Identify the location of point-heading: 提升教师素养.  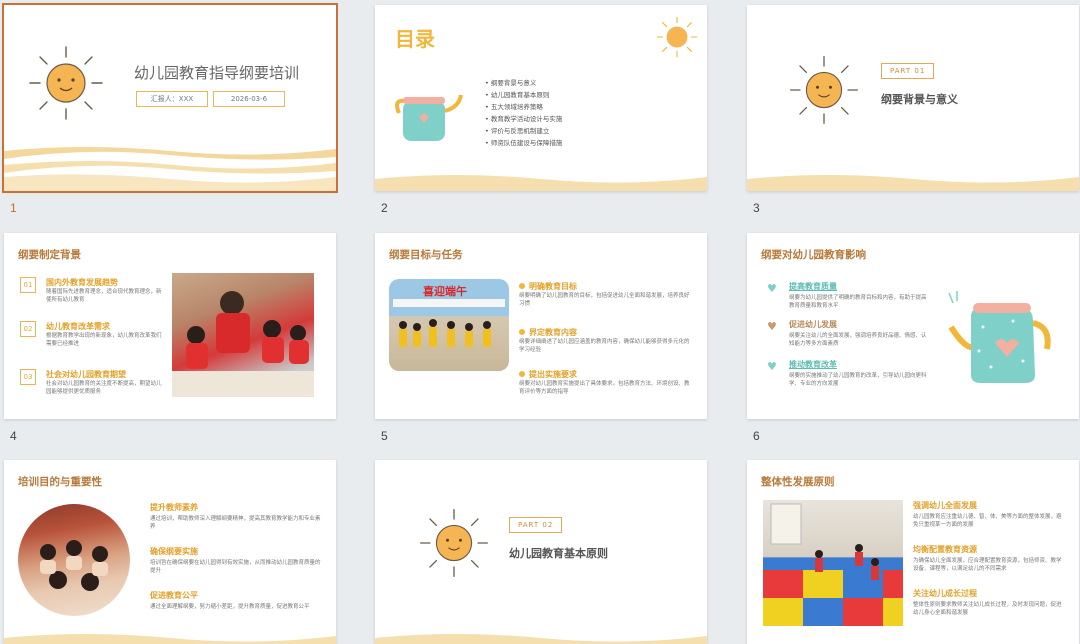
(174, 507).